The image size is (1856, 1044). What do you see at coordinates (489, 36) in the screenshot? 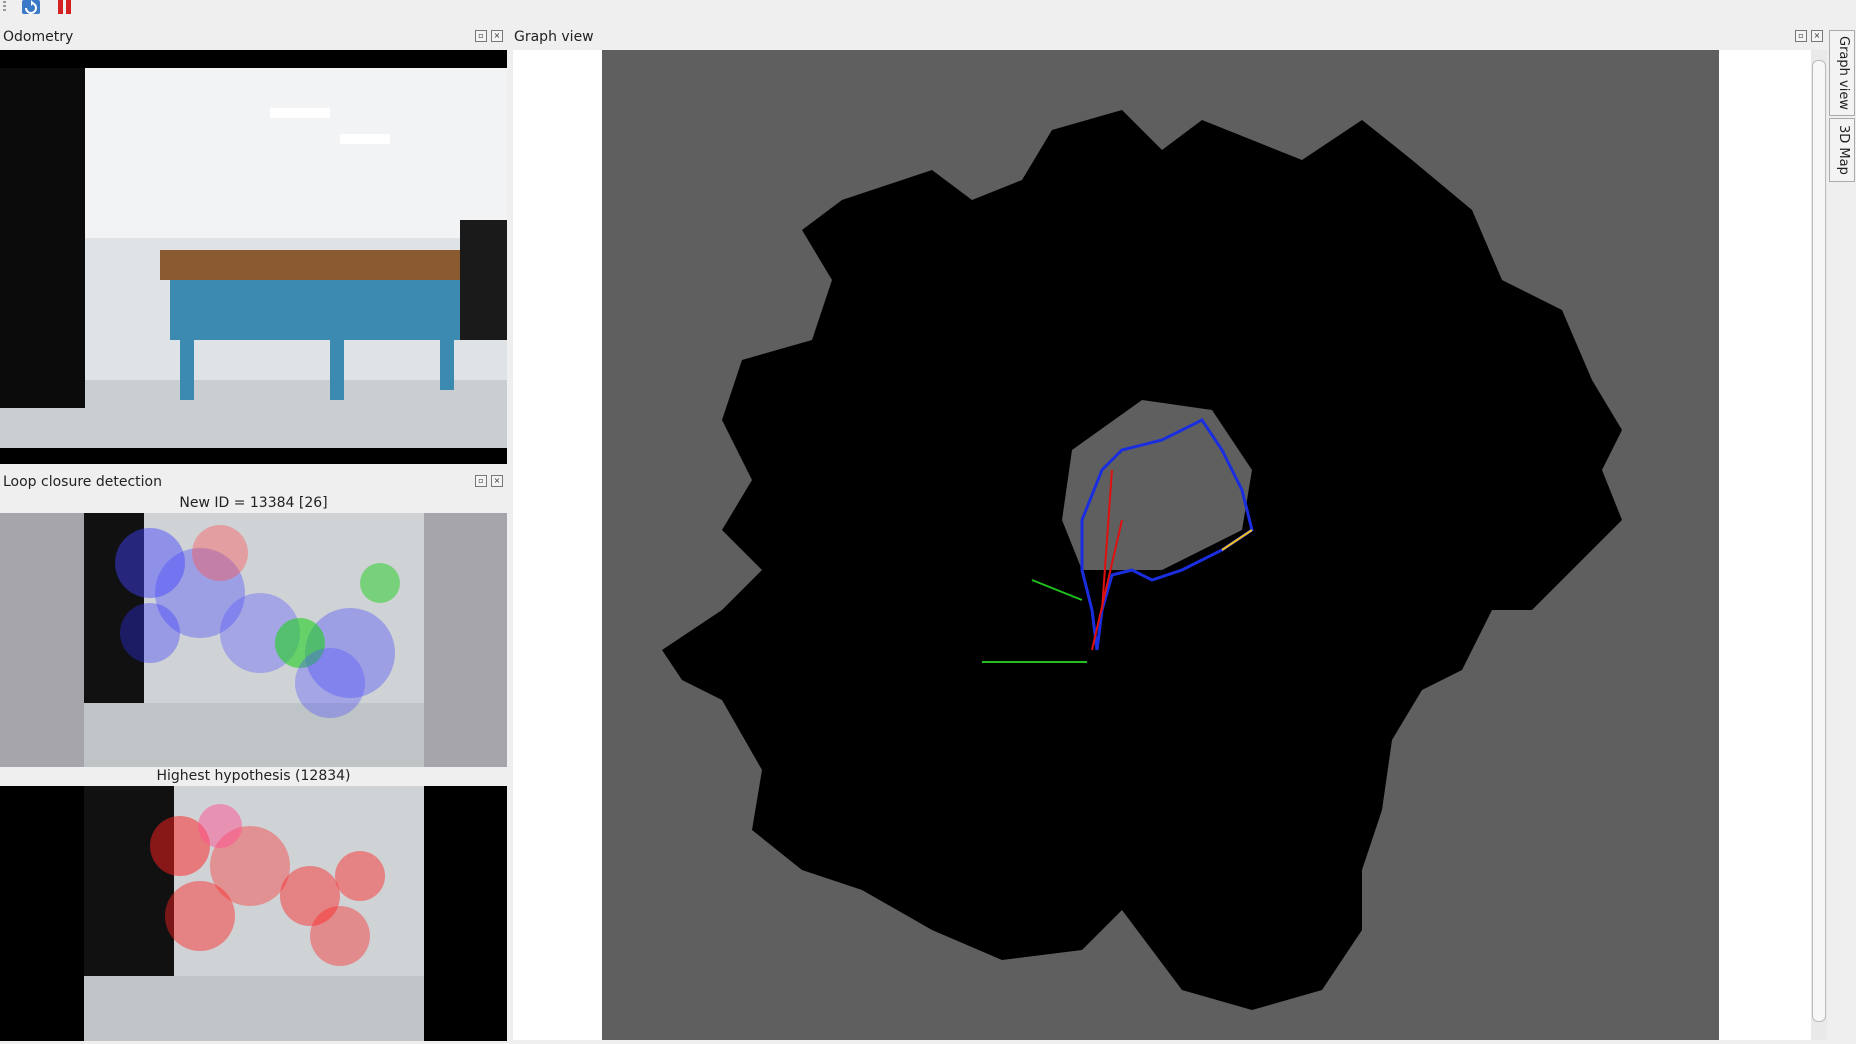
I see `odometry-dock-controls: ▫ ×` at bounding box center [489, 36].